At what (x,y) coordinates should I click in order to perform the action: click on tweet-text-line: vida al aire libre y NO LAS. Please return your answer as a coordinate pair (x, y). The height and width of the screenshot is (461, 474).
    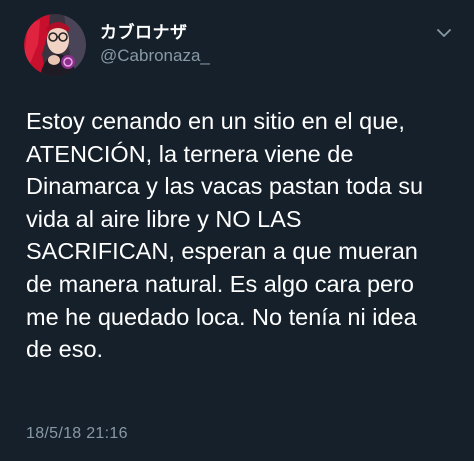
    Looking at the image, I should click on (164, 218).